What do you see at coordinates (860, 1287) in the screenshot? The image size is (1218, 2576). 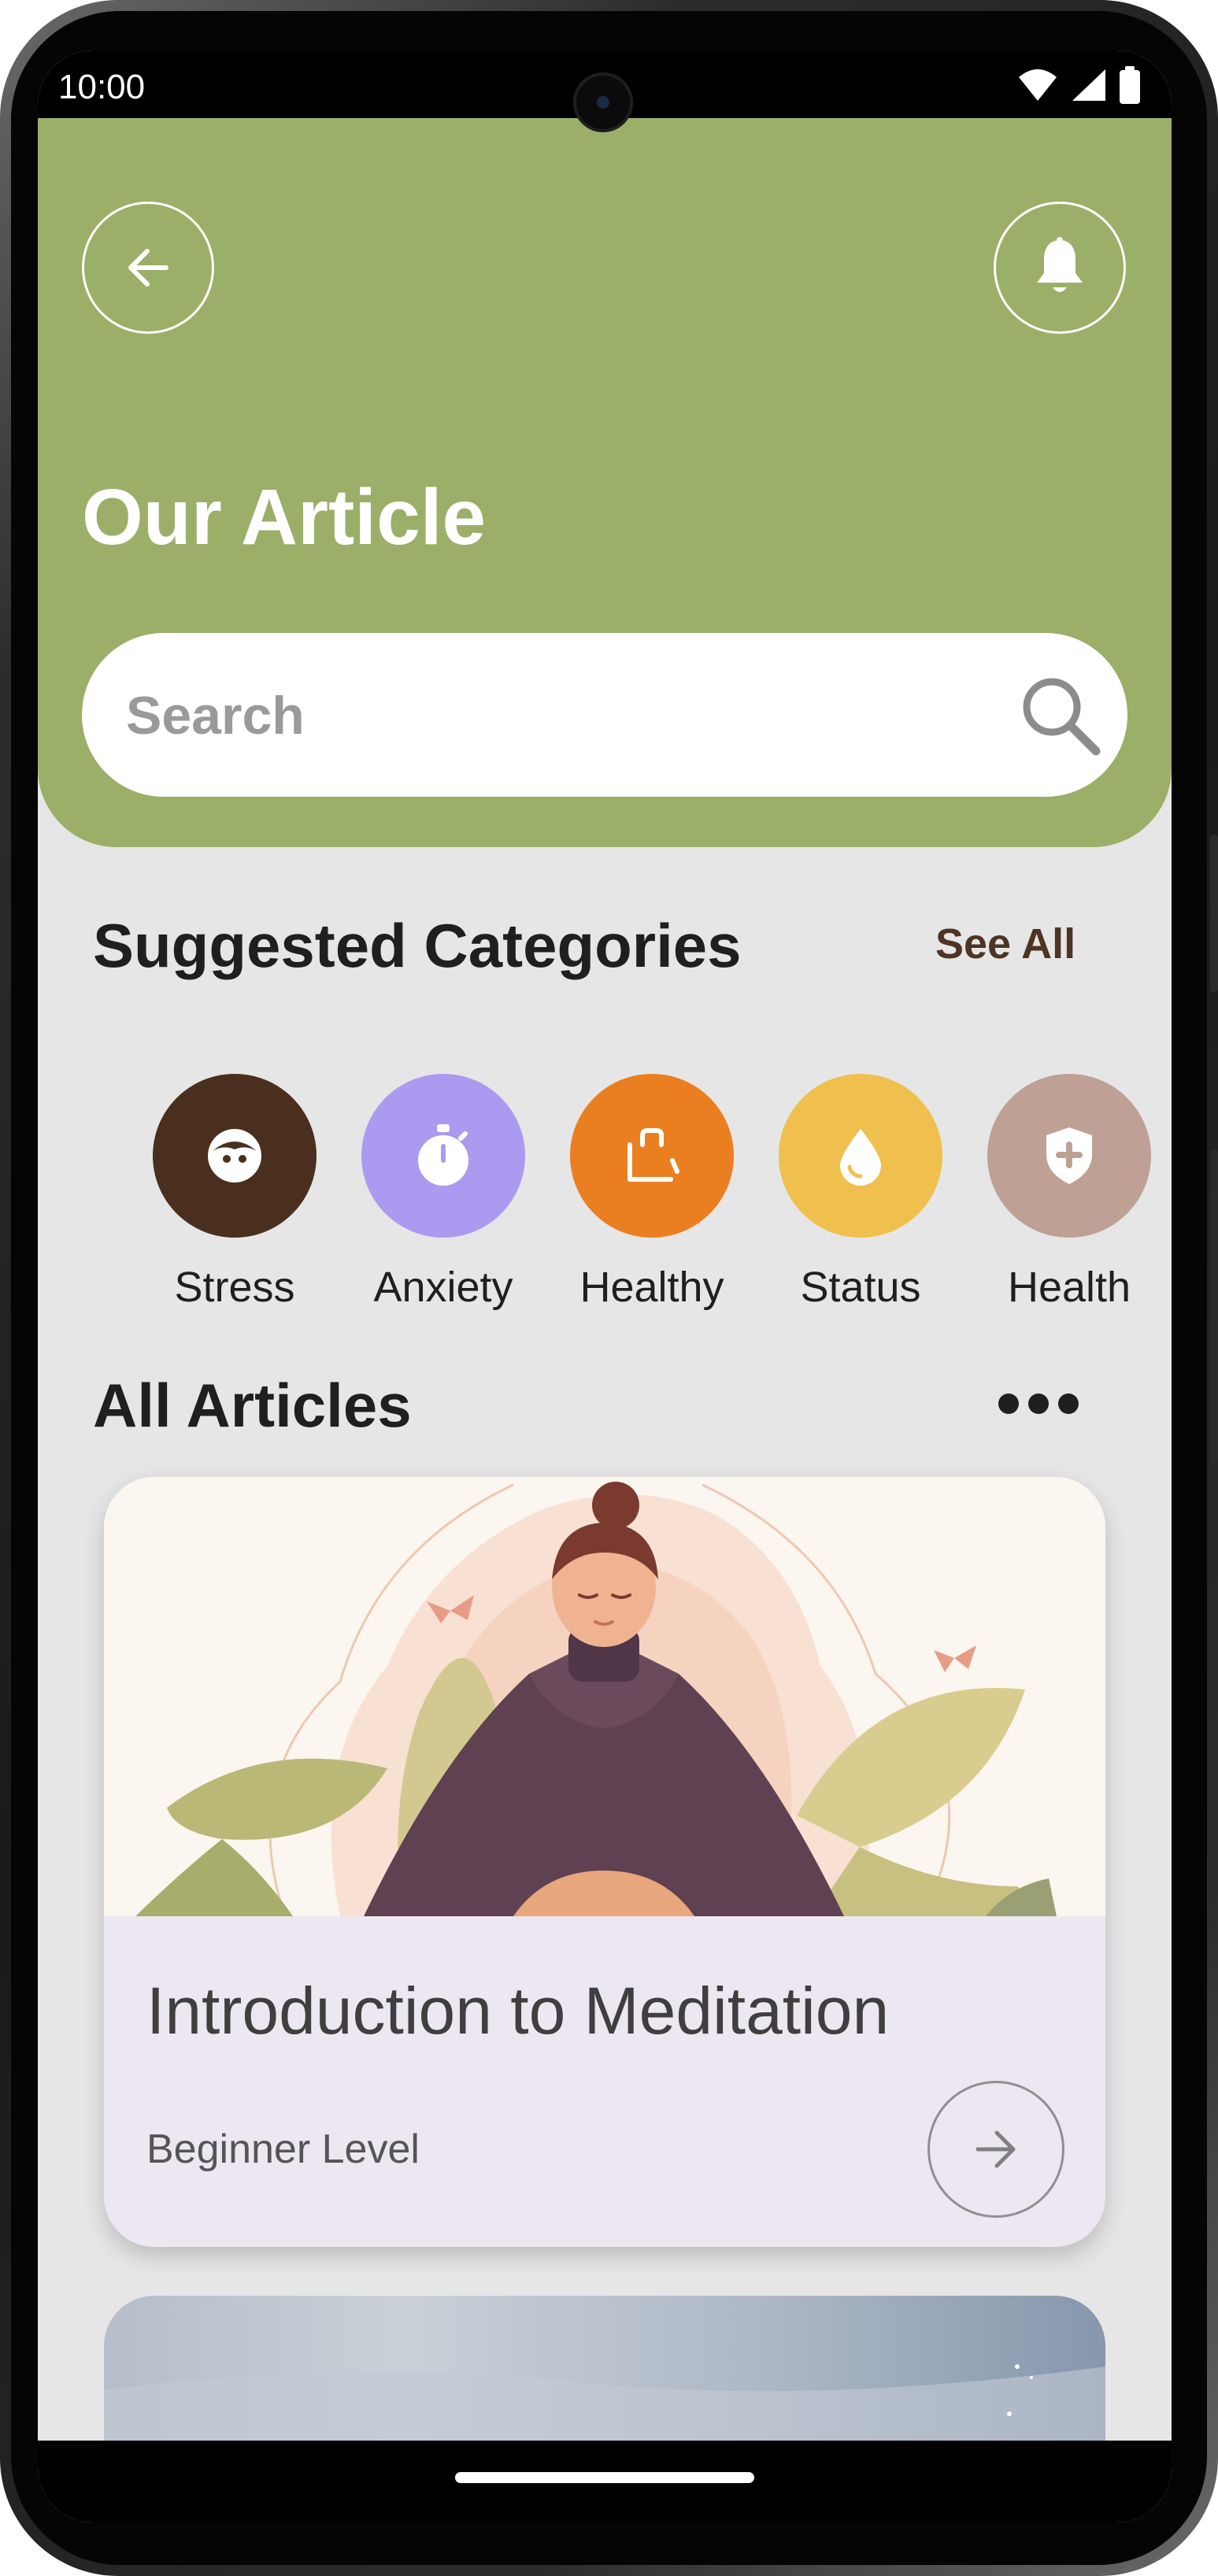 I see `category-label: Status` at bounding box center [860, 1287].